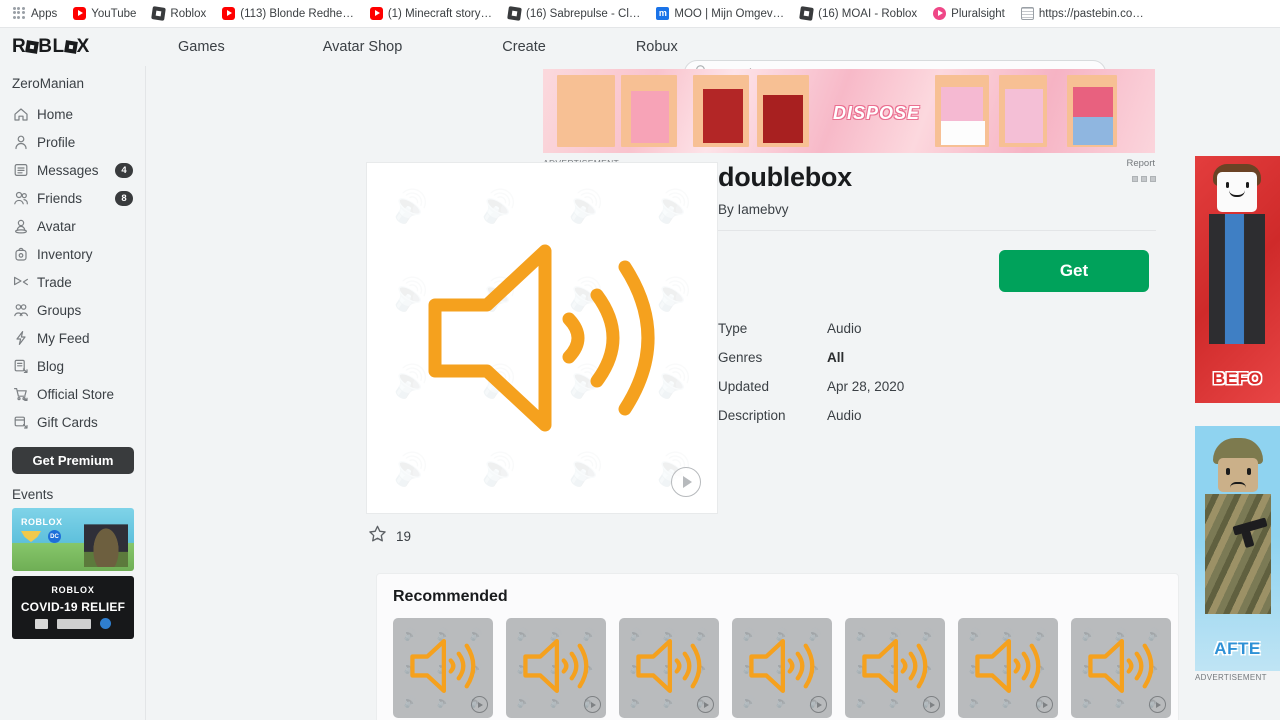 The image size is (1280, 720). What do you see at coordinates (389, 536) in the screenshot?
I see `favorite-row: 19` at bounding box center [389, 536].